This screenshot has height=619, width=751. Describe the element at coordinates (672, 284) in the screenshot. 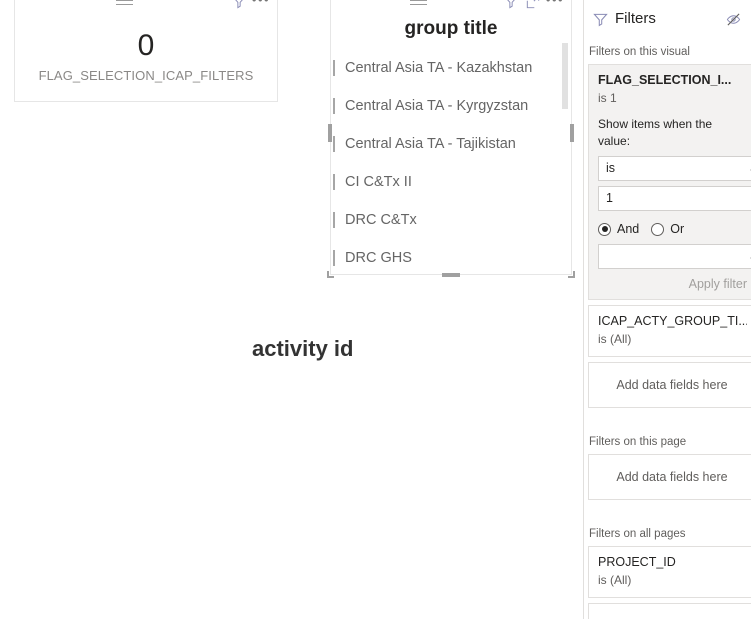

I see `filter-apply-row: Apply filter` at that location.